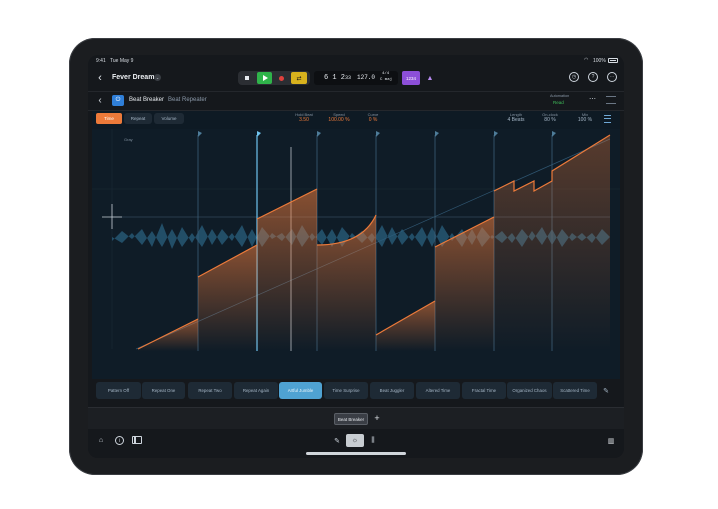  I want to click on resize-handle-icon, so click(611, 100).